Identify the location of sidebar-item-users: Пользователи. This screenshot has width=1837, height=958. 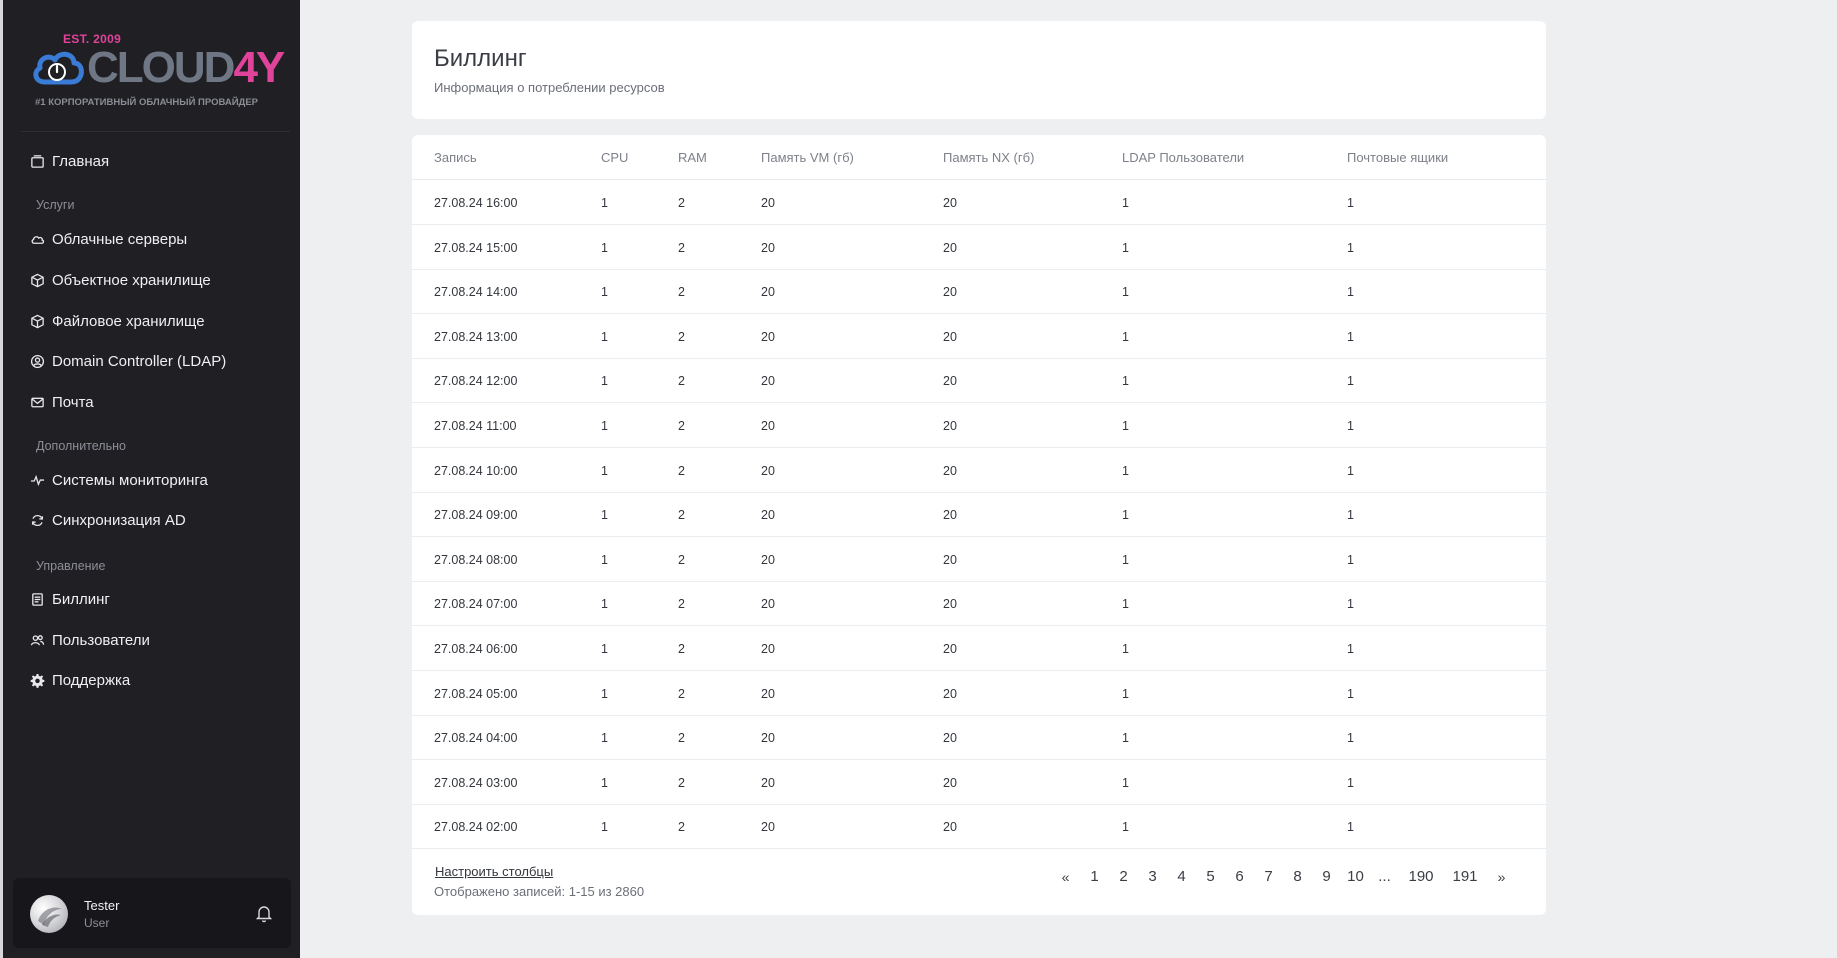
(89, 640).